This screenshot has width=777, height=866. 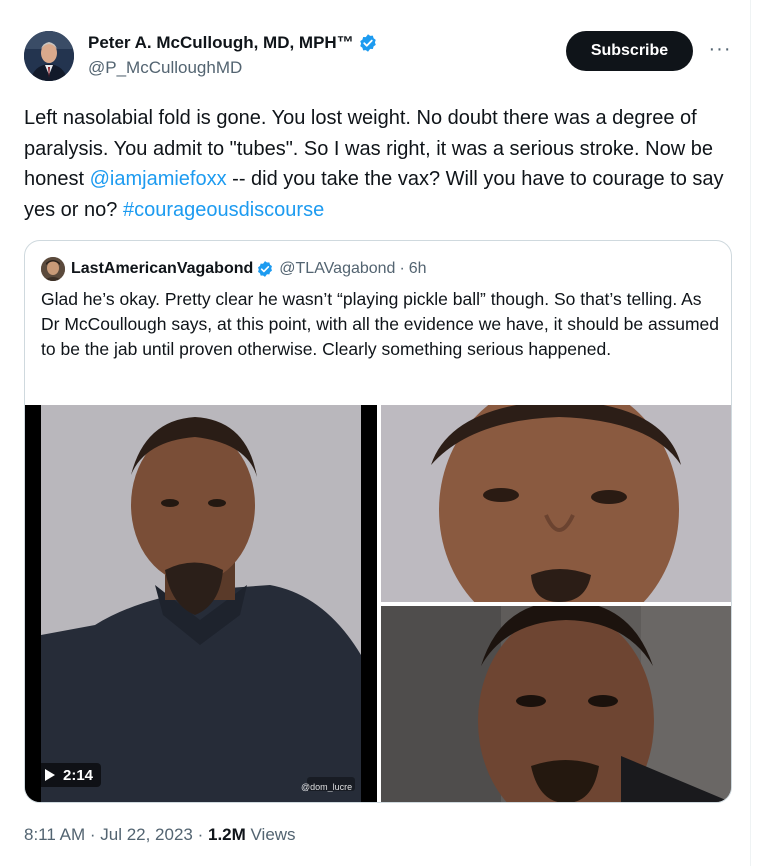 What do you see at coordinates (54, 834) in the screenshot?
I see `tweet-time: 8:11 AM` at bounding box center [54, 834].